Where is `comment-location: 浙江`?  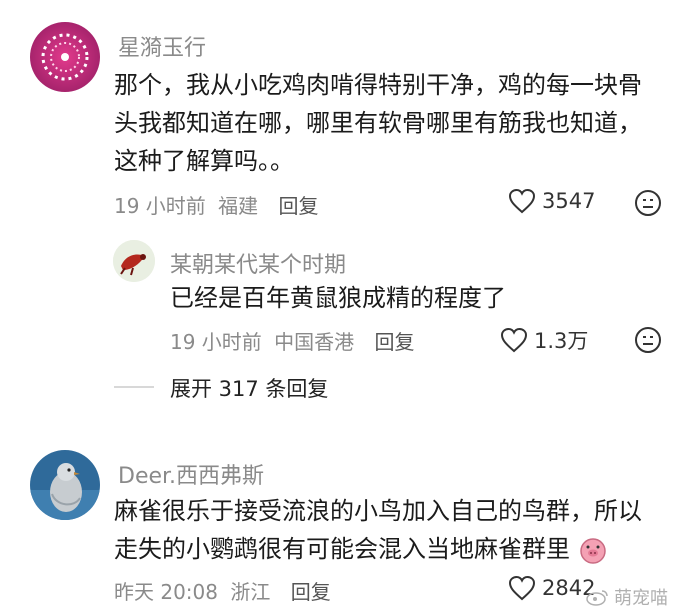 comment-location: 浙江 is located at coordinates (250, 592).